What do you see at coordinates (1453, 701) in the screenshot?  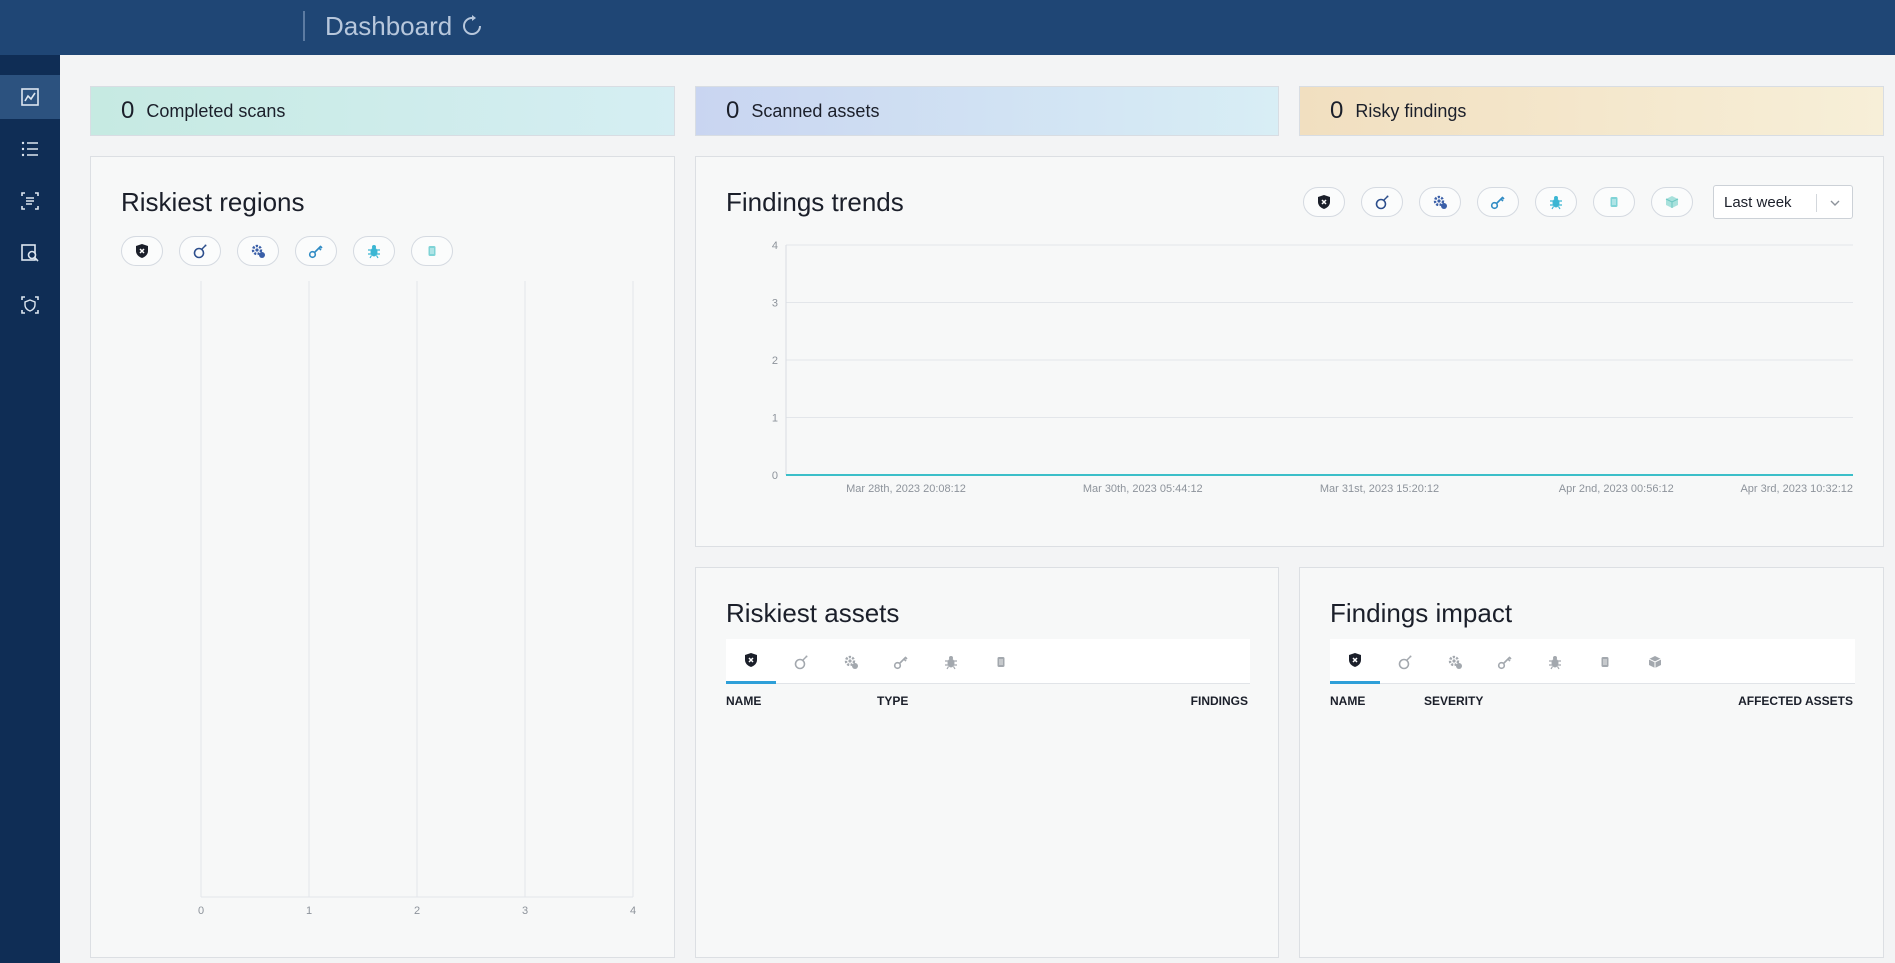 I see `column-header-severity: SEVERITY` at bounding box center [1453, 701].